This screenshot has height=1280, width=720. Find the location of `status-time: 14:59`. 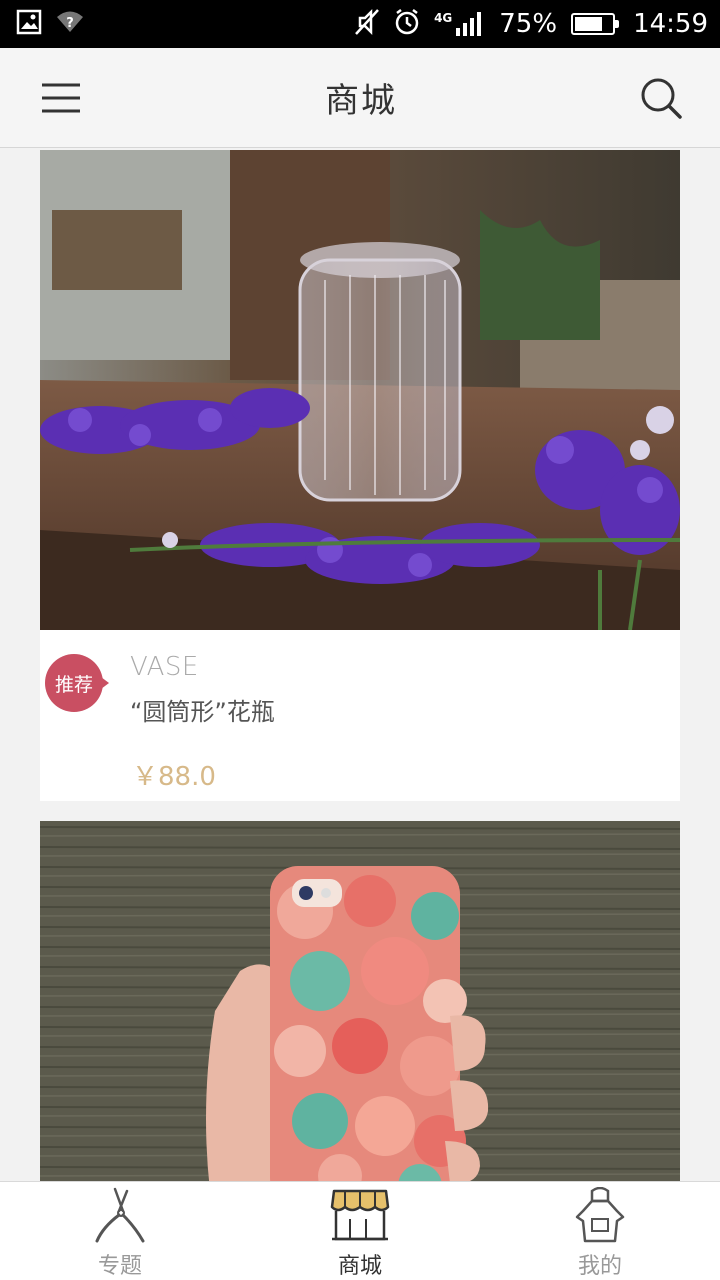

status-time: 14:59 is located at coordinates (670, 24).